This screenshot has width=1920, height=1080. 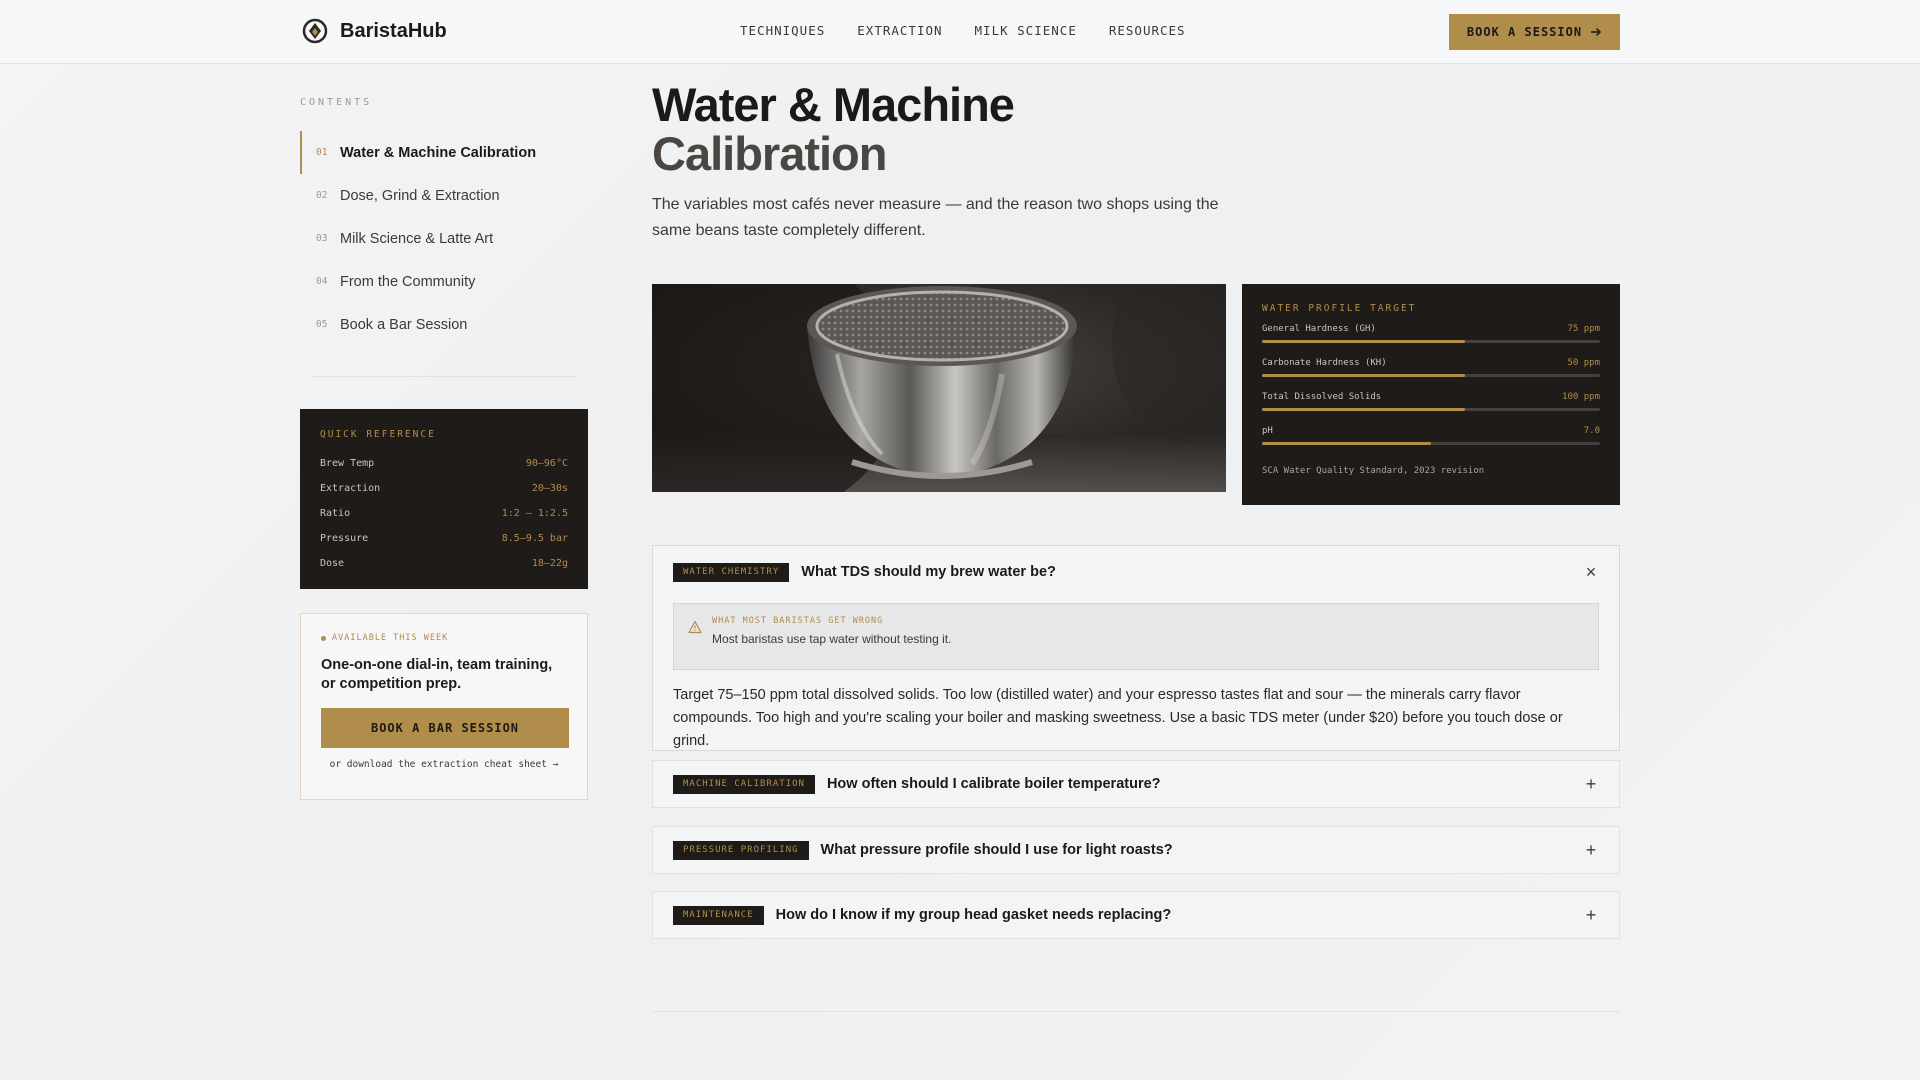 What do you see at coordinates (444, 488) in the screenshot?
I see `quick-reference-row: Extraction 20–30s` at bounding box center [444, 488].